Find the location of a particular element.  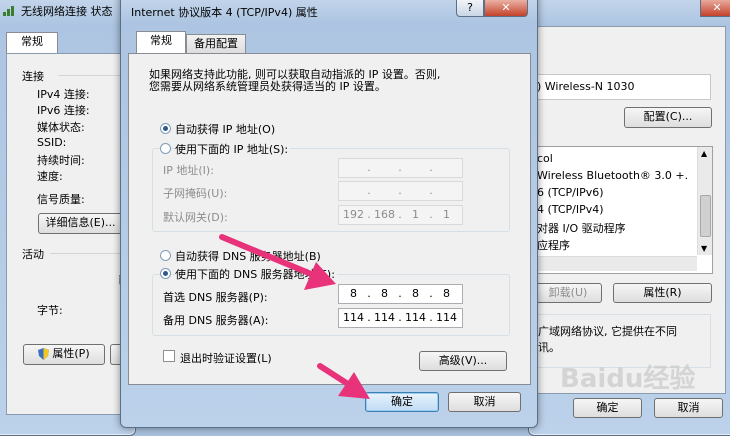

arrow-to-dns-field is located at coordinates (277, 262).